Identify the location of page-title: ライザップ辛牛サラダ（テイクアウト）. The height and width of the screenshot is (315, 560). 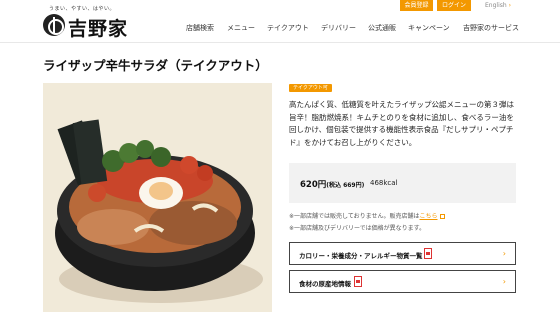
(155, 65).